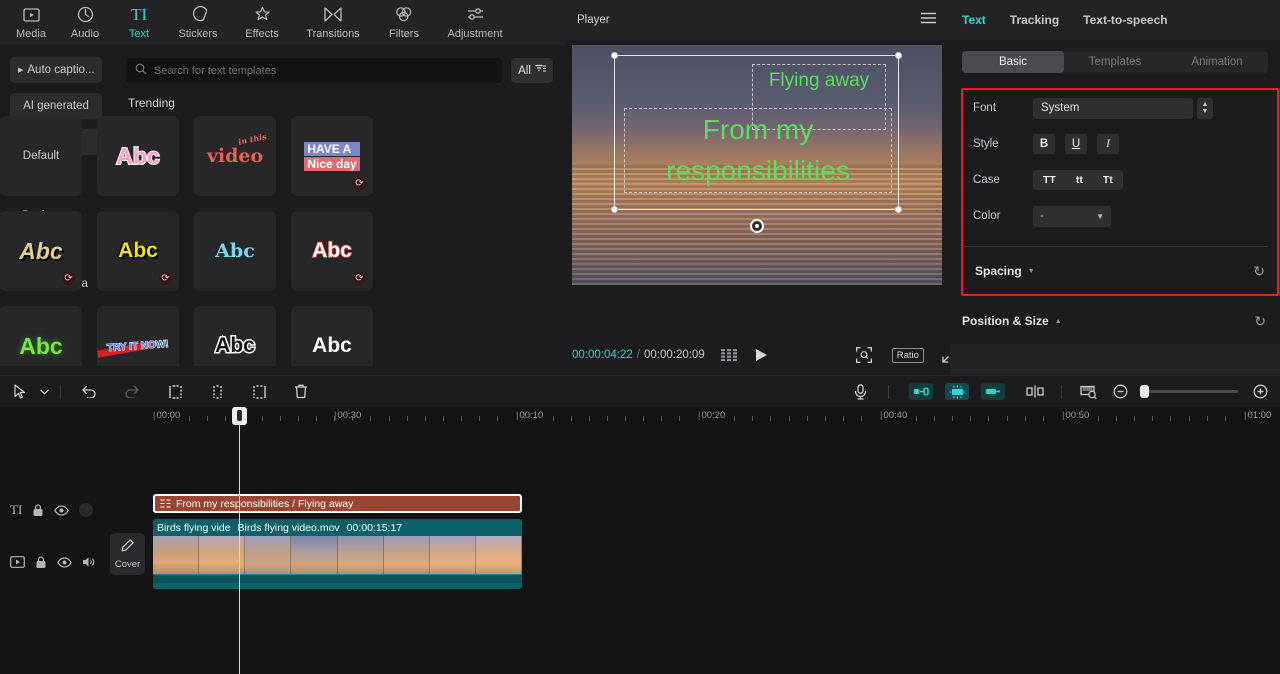 The image size is (1280, 674). I want to click on nav-tab-text: TI Text, so click(139, 20).